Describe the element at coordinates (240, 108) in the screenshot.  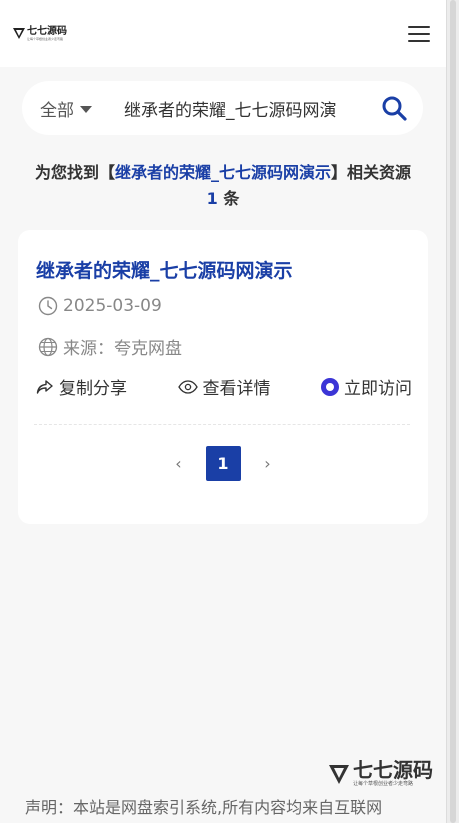
I see `search-input: 继承者的荣耀_七七源码网演` at that location.